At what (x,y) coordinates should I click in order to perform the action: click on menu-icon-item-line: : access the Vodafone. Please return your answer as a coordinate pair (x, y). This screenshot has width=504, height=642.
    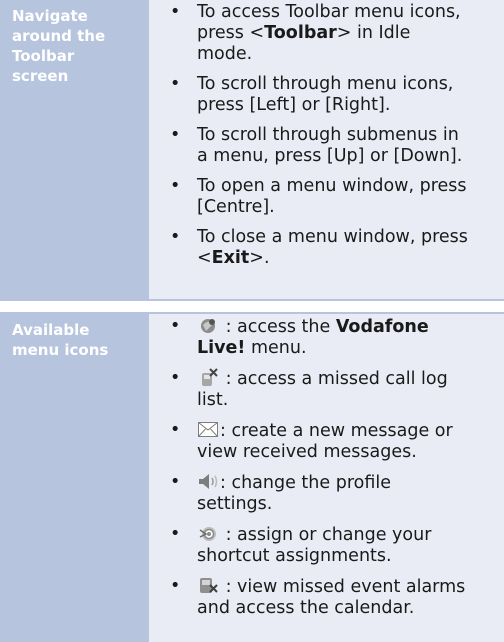
    Looking at the image, I should click on (350, 327).